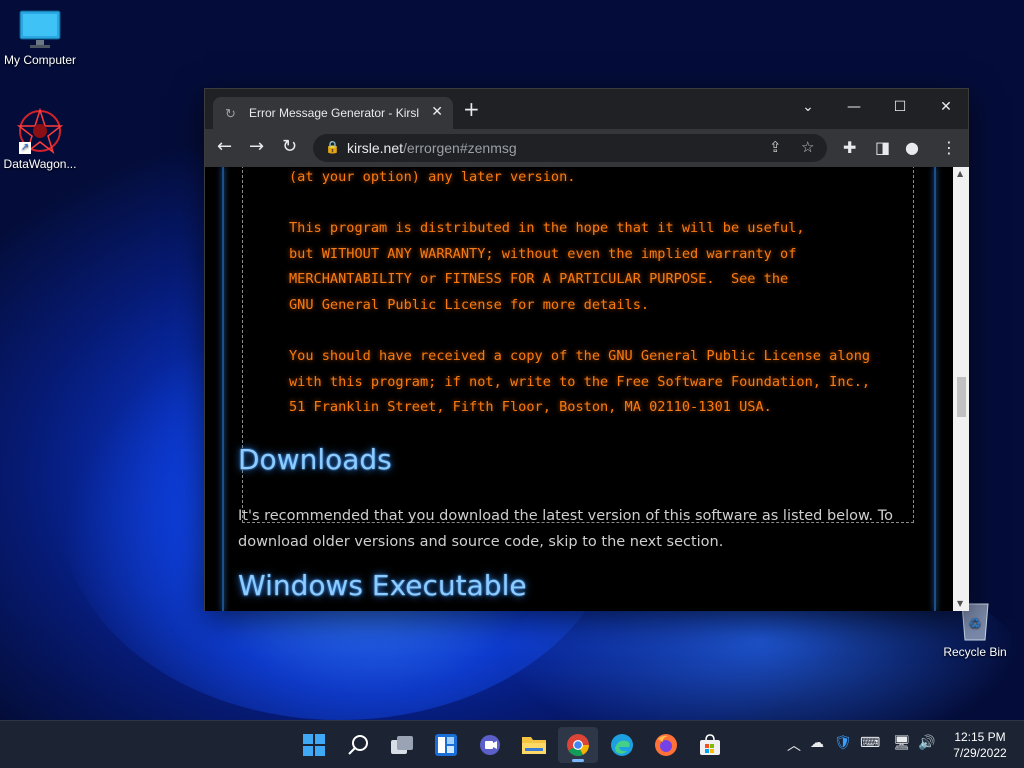 The width and height of the screenshot is (1024, 768). Describe the element at coordinates (230, 113) in the screenshot. I see `loading-spinner-icon: ↻` at that location.